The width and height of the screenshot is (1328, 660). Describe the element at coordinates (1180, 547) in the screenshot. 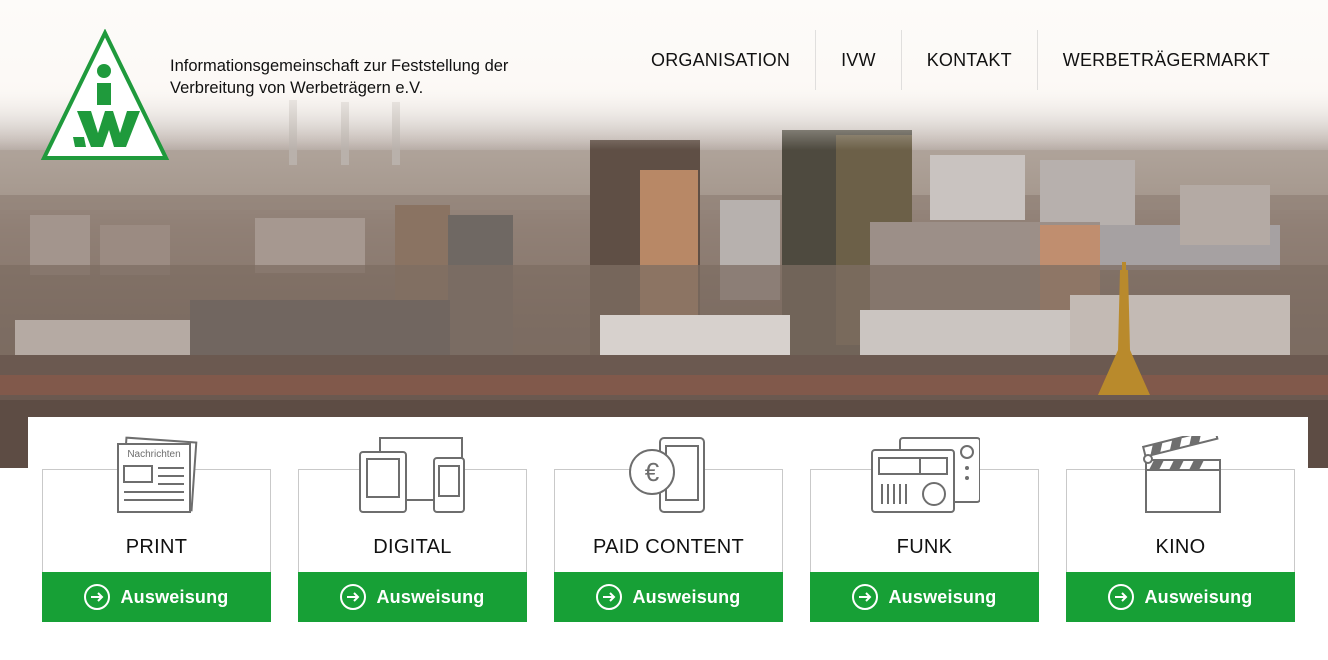

I see `card-title-kino: KINO` at that location.